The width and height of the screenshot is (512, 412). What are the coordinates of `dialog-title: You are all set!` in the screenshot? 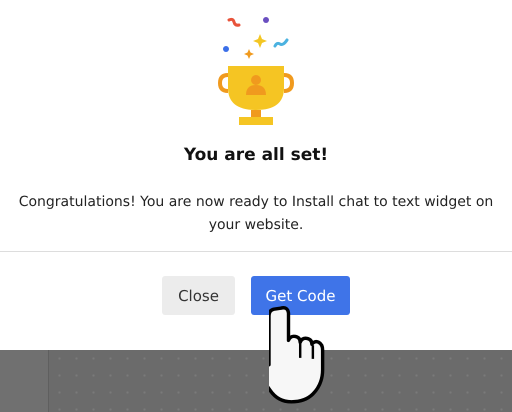 It's located at (256, 155).